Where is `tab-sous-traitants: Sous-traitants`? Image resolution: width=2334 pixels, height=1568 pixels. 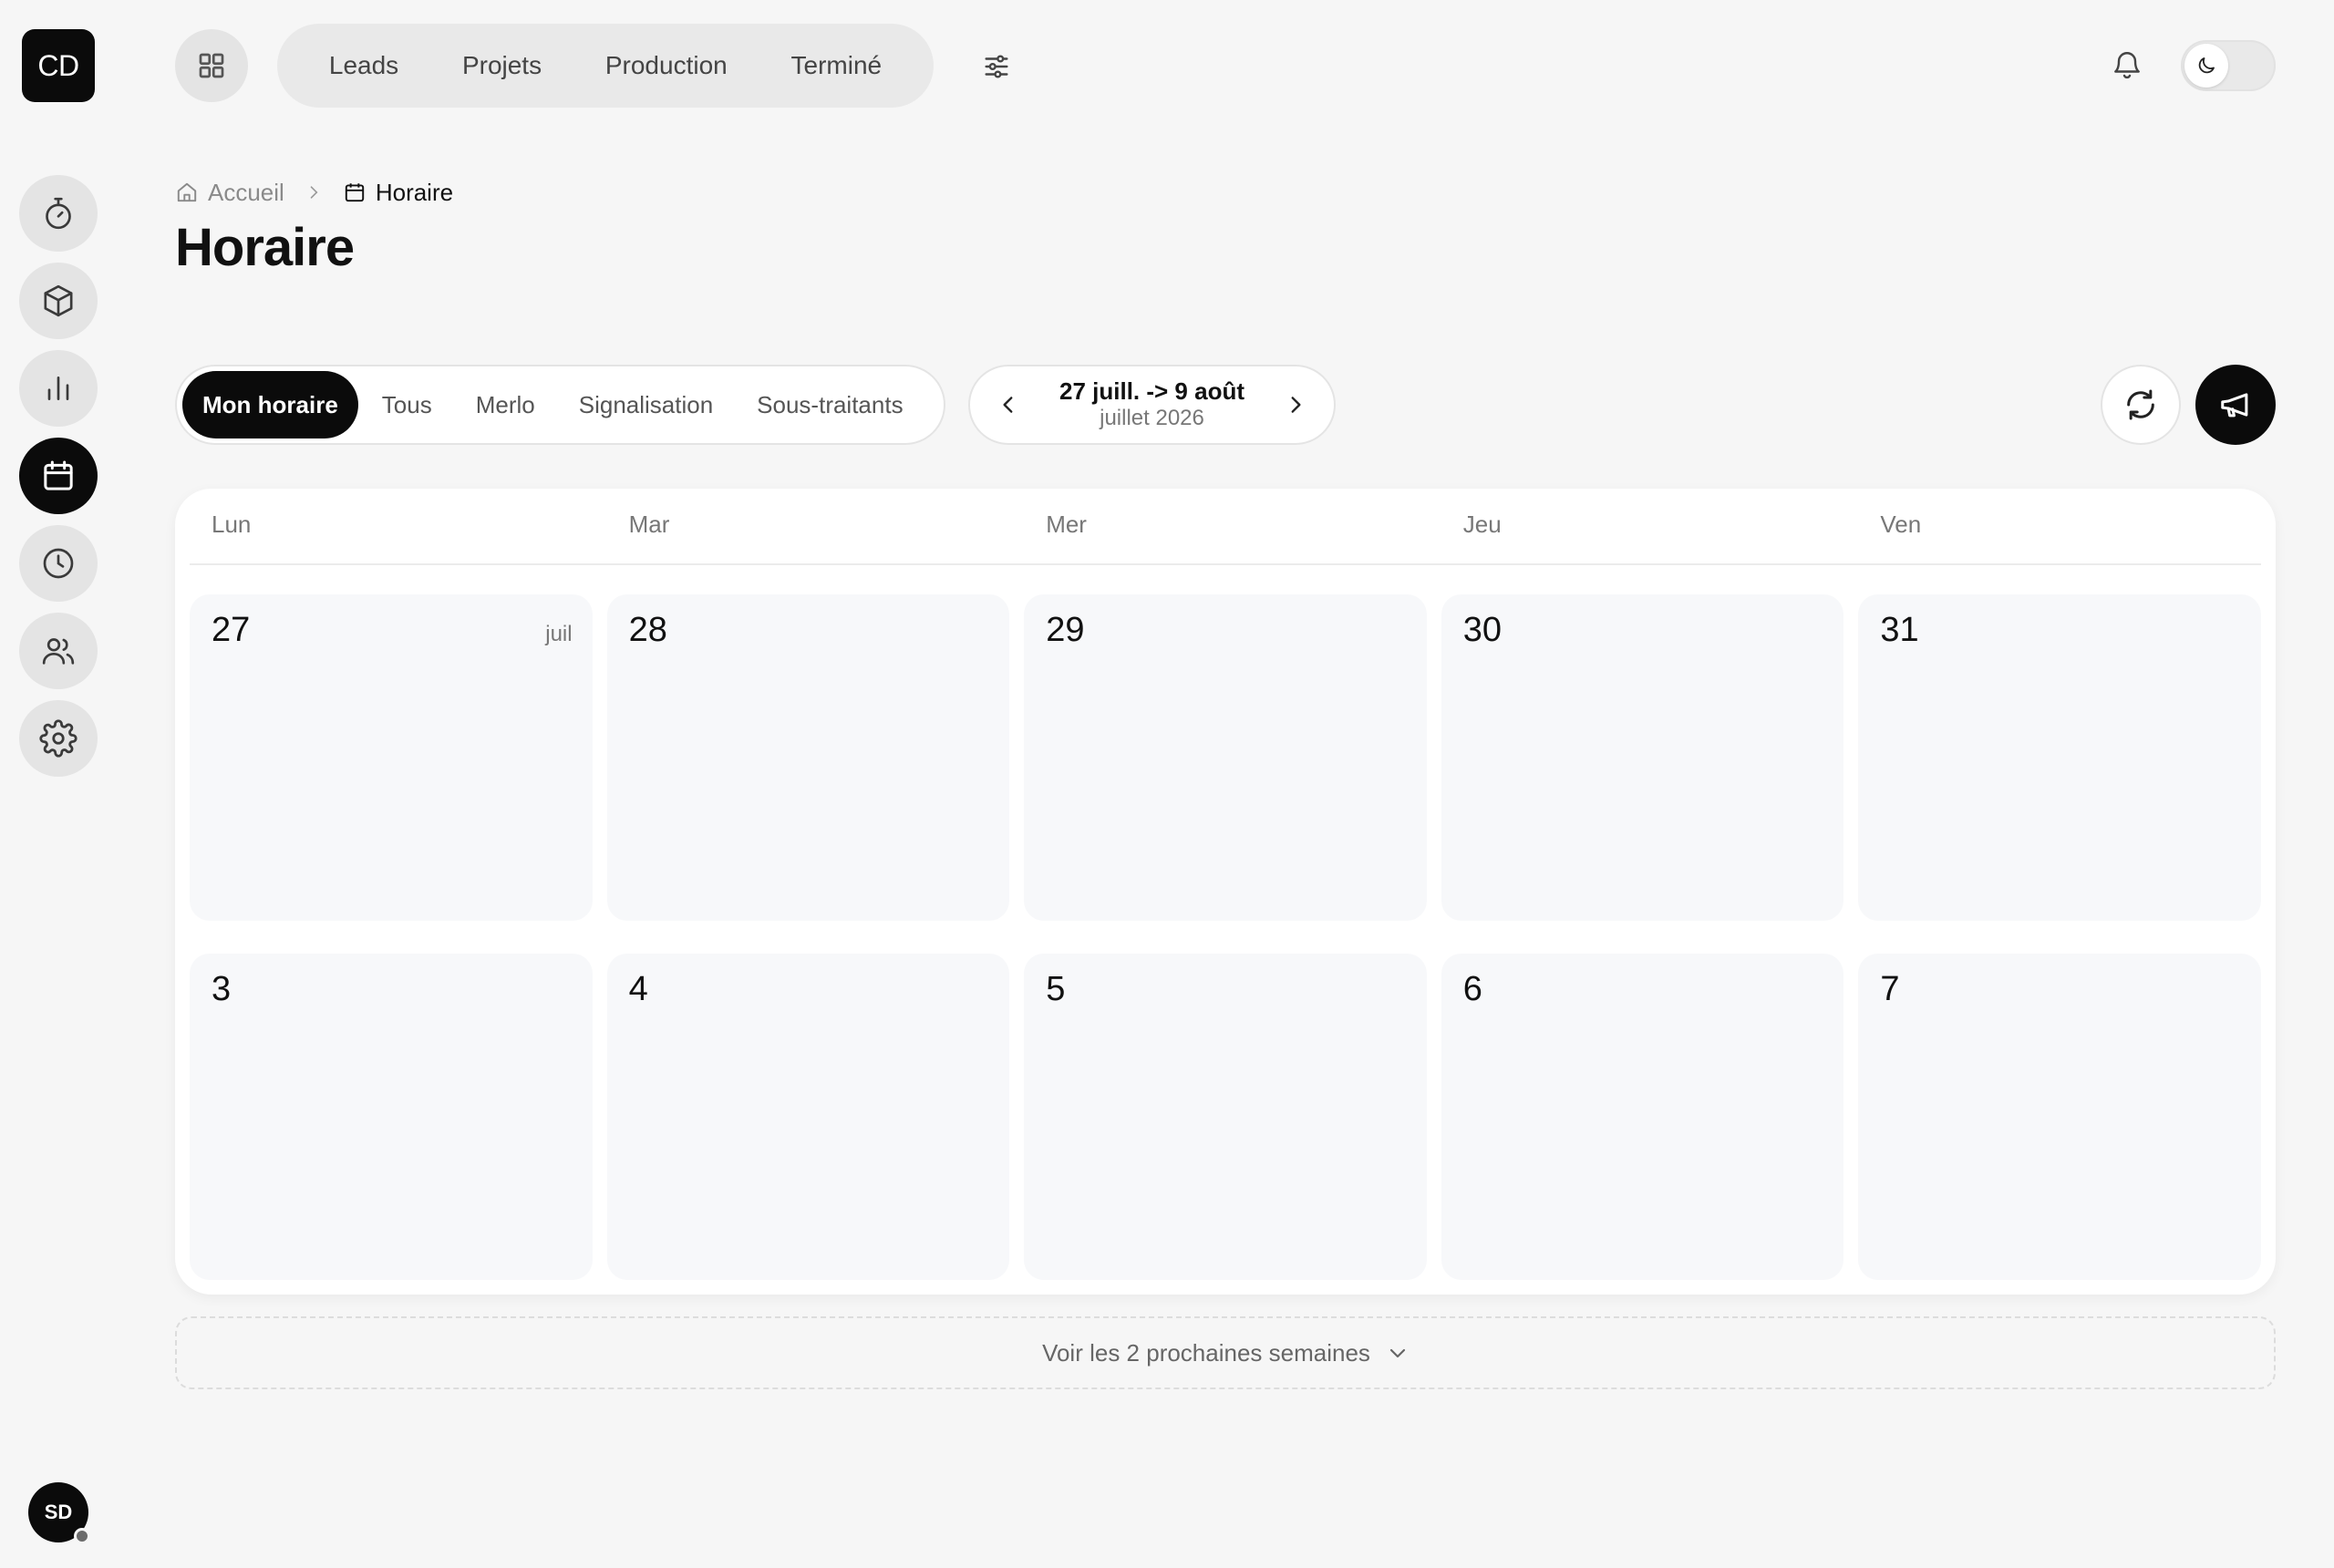
tab-sous-traitants: Sous-traitants is located at coordinates (830, 404).